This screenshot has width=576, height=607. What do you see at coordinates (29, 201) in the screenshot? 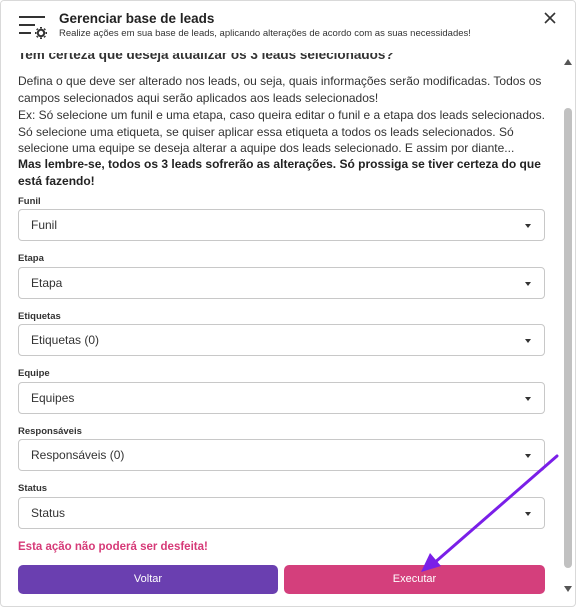
I see `funnel-label: Funil` at bounding box center [29, 201].